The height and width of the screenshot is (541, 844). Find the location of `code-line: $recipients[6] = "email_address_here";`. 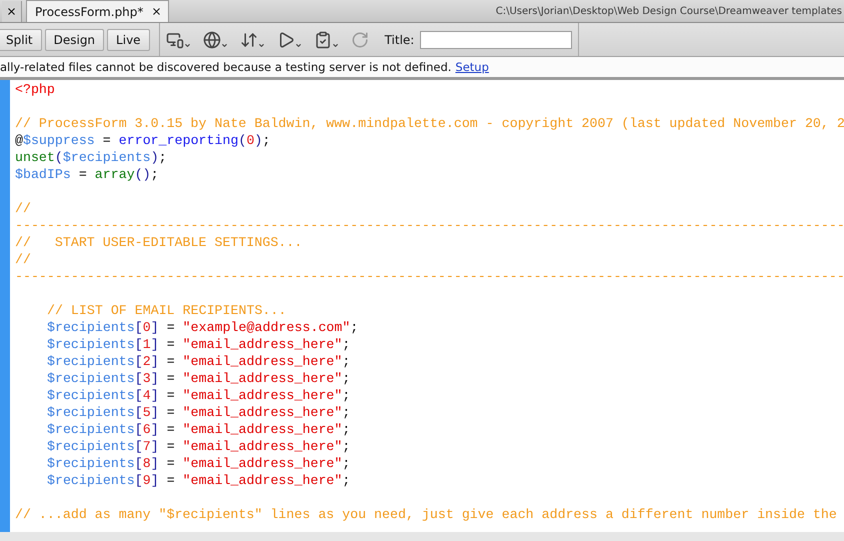

code-line: $recipients[6] = "email_address_here"; is located at coordinates (198, 429).